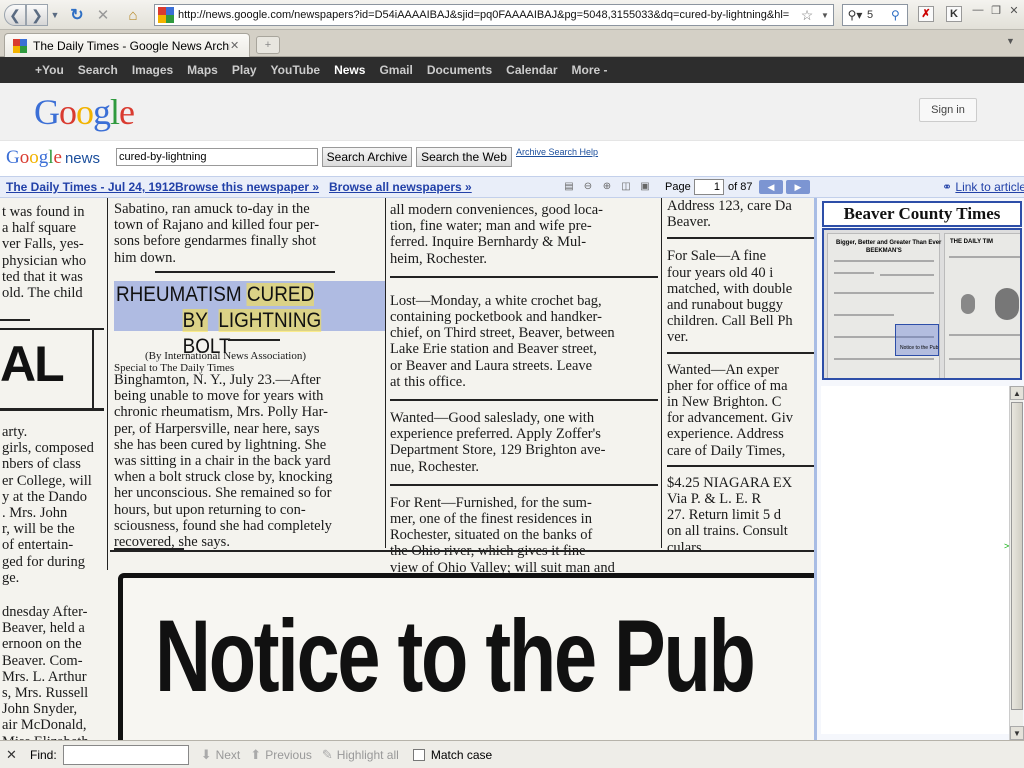 The width and height of the screenshot is (1024, 768). I want to click on gbar-item-news: News, so click(349, 70).